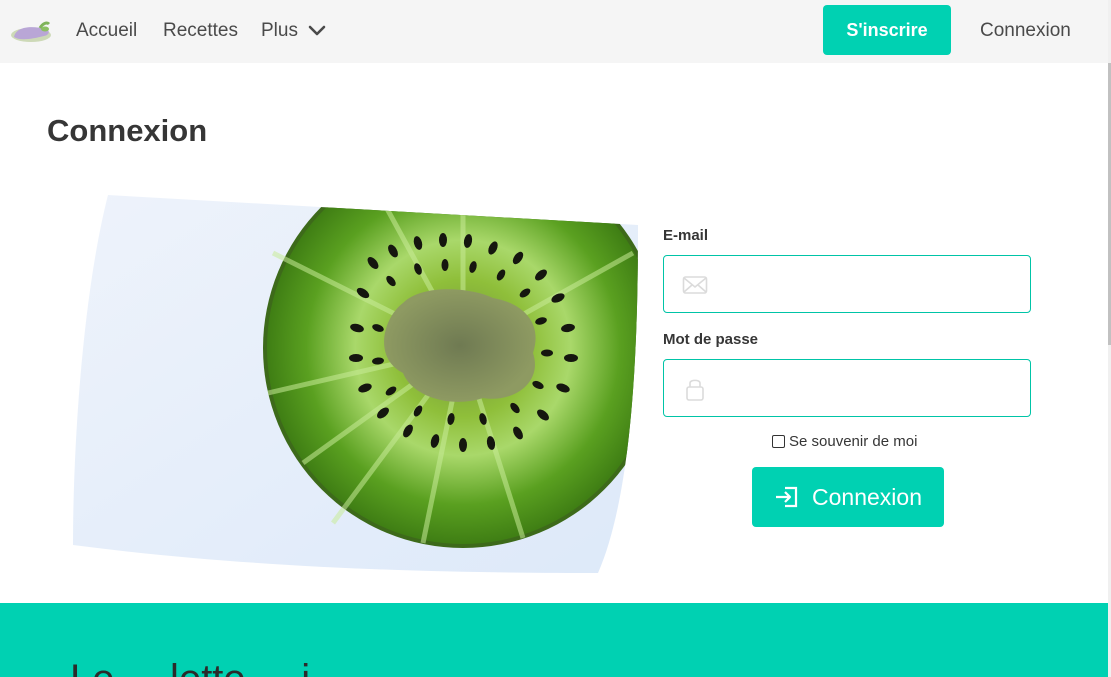 The image size is (1111, 677). What do you see at coordinates (31, 30) in the screenshot?
I see `eggplant-logo` at bounding box center [31, 30].